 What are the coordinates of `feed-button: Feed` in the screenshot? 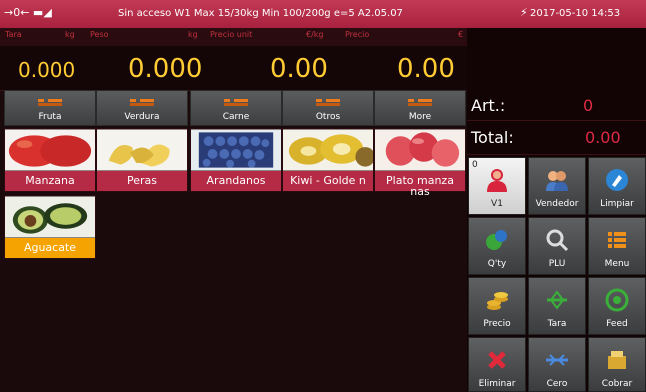 It's located at (617, 306).